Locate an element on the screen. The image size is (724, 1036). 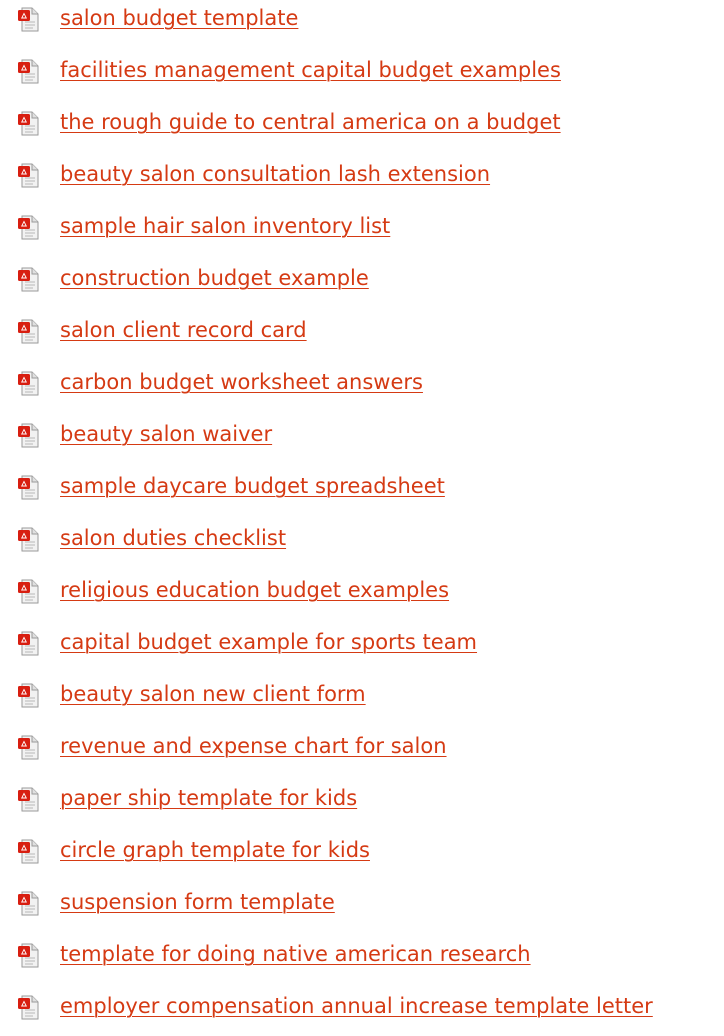
list-item: religious education budget examples is located at coordinates (362, 594).